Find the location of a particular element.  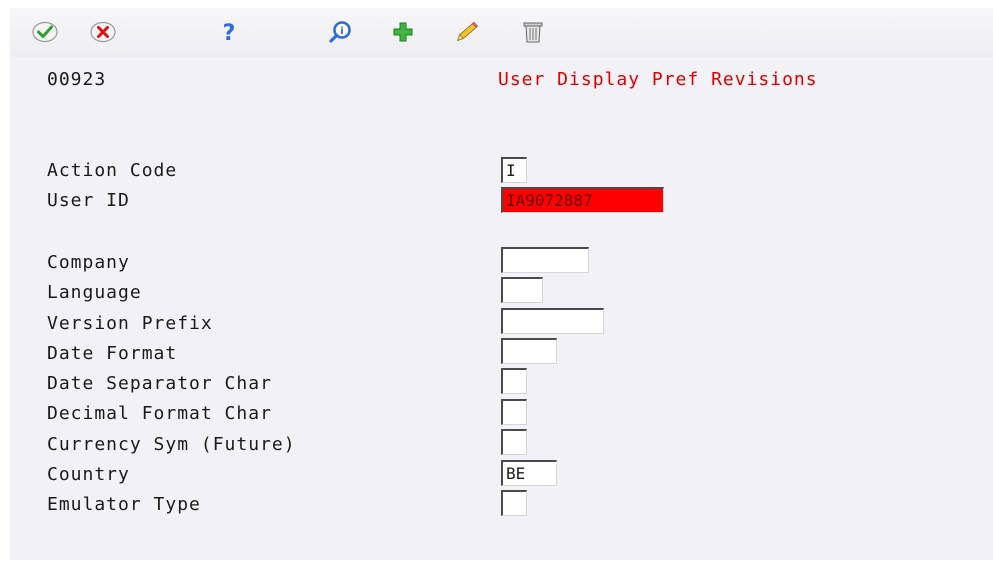

country-field: BE is located at coordinates (529, 473).